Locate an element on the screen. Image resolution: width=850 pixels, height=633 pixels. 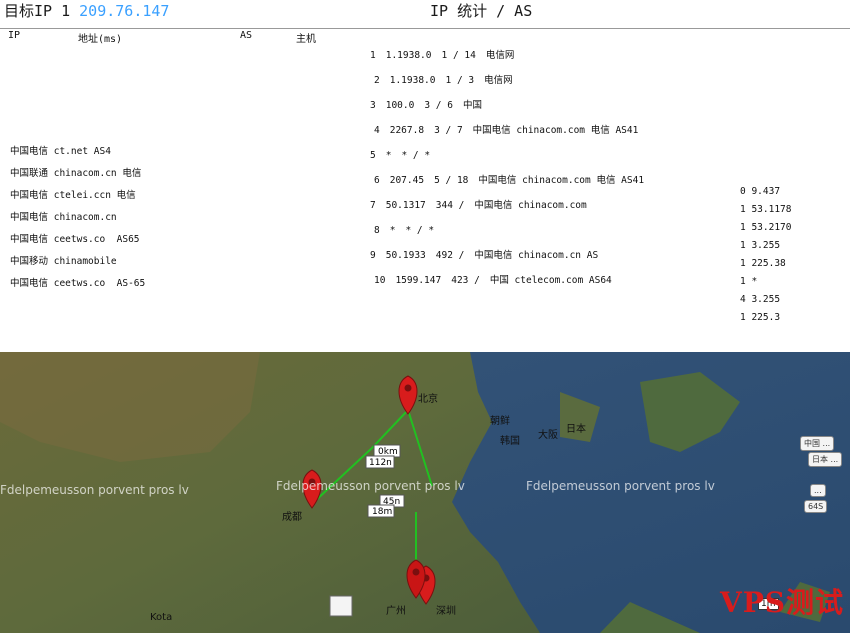
place-label-japan: 日本 is located at coordinates (576, 428).